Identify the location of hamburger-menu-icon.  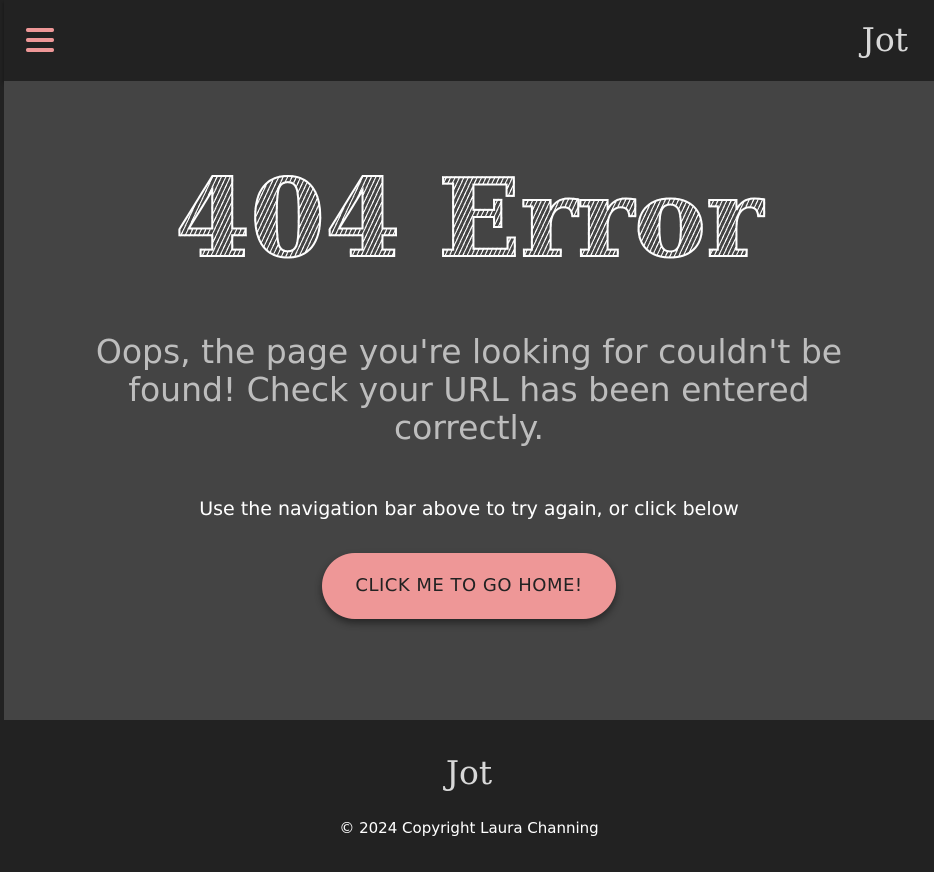
(40, 40).